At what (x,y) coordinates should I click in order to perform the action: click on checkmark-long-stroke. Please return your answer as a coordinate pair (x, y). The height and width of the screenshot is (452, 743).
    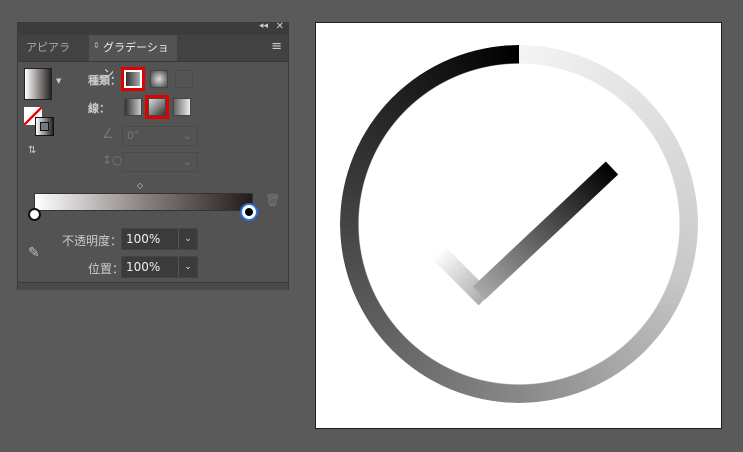
    Looking at the image, I should click on (545, 230).